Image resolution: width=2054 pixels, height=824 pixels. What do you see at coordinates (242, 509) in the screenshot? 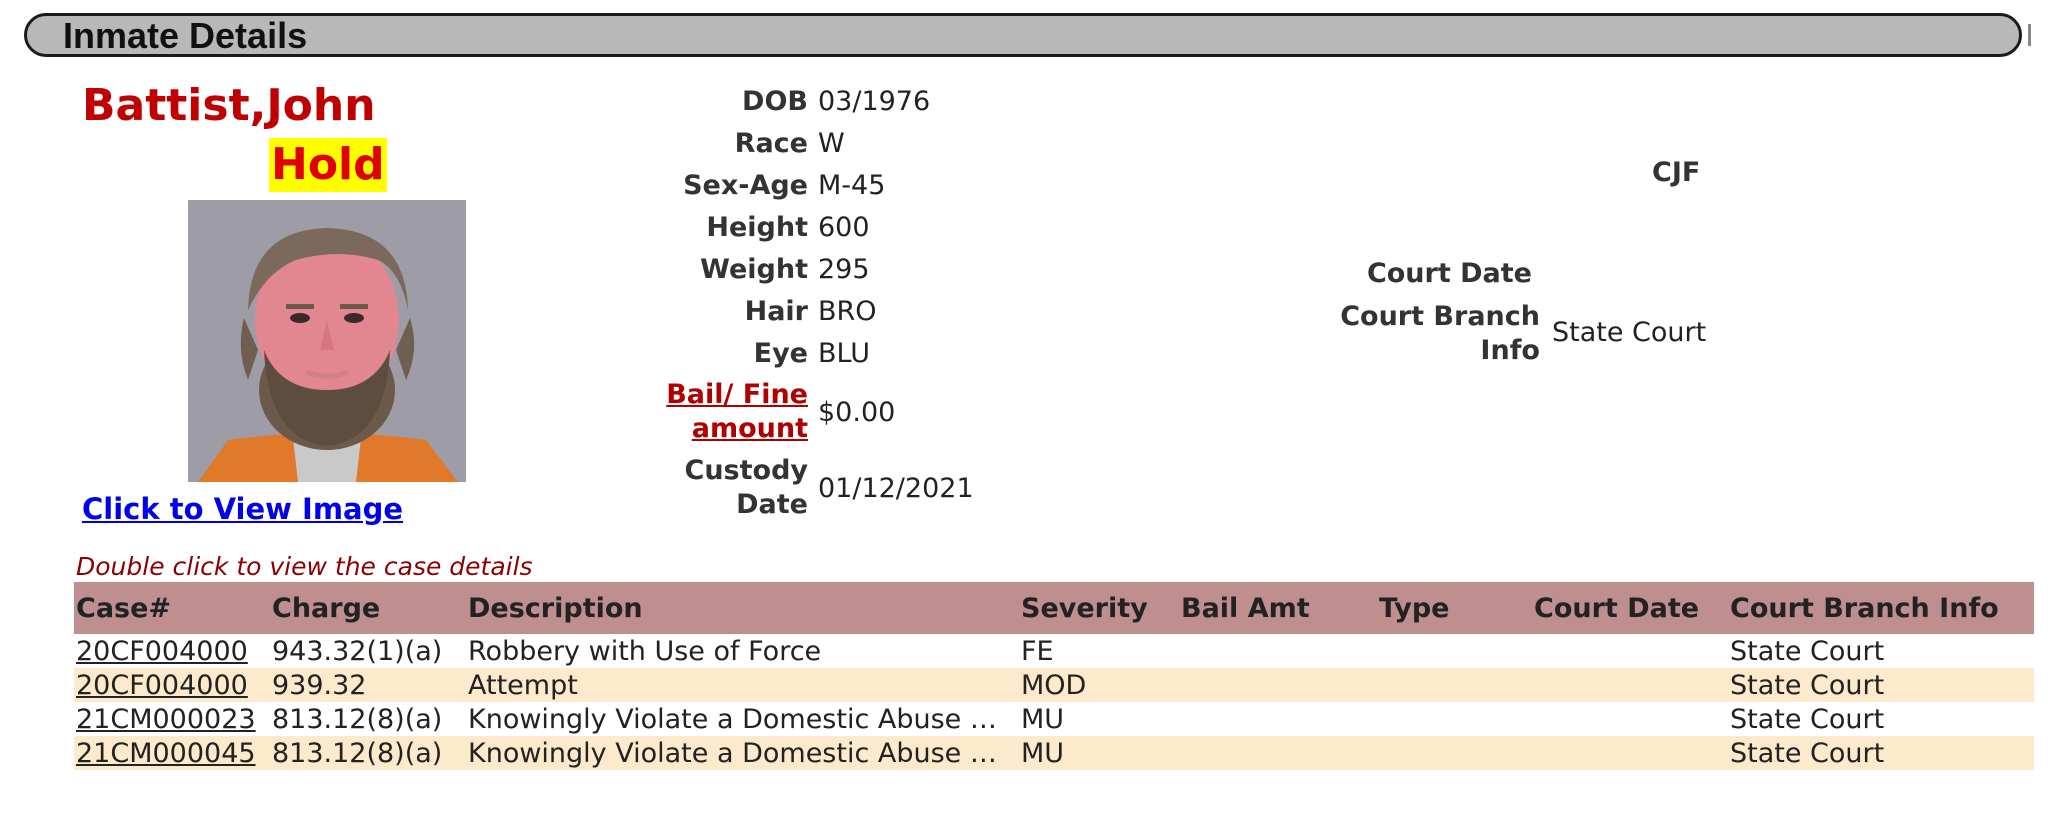
I see `view-image-link: Click to View Image` at bounding box center [242, 509].